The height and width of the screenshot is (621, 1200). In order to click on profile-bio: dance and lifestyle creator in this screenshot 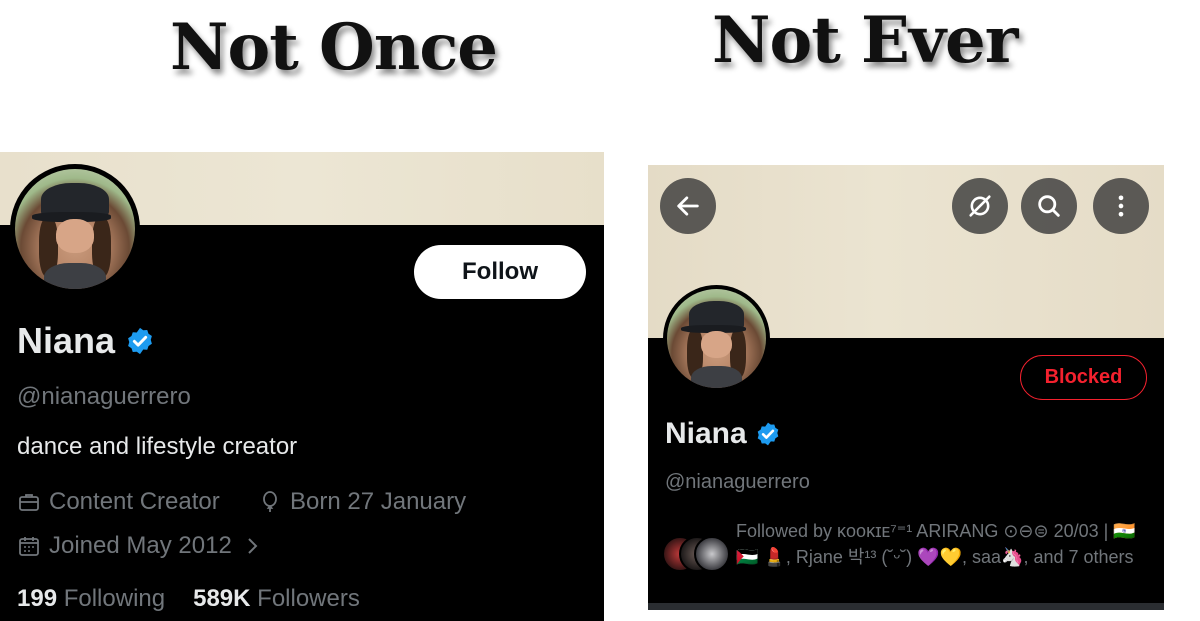, I will do `click(157, 446)`.